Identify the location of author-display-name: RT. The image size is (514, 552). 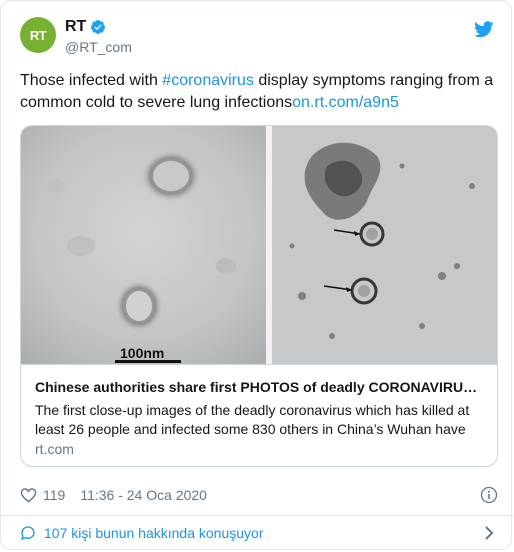
(75, 27).